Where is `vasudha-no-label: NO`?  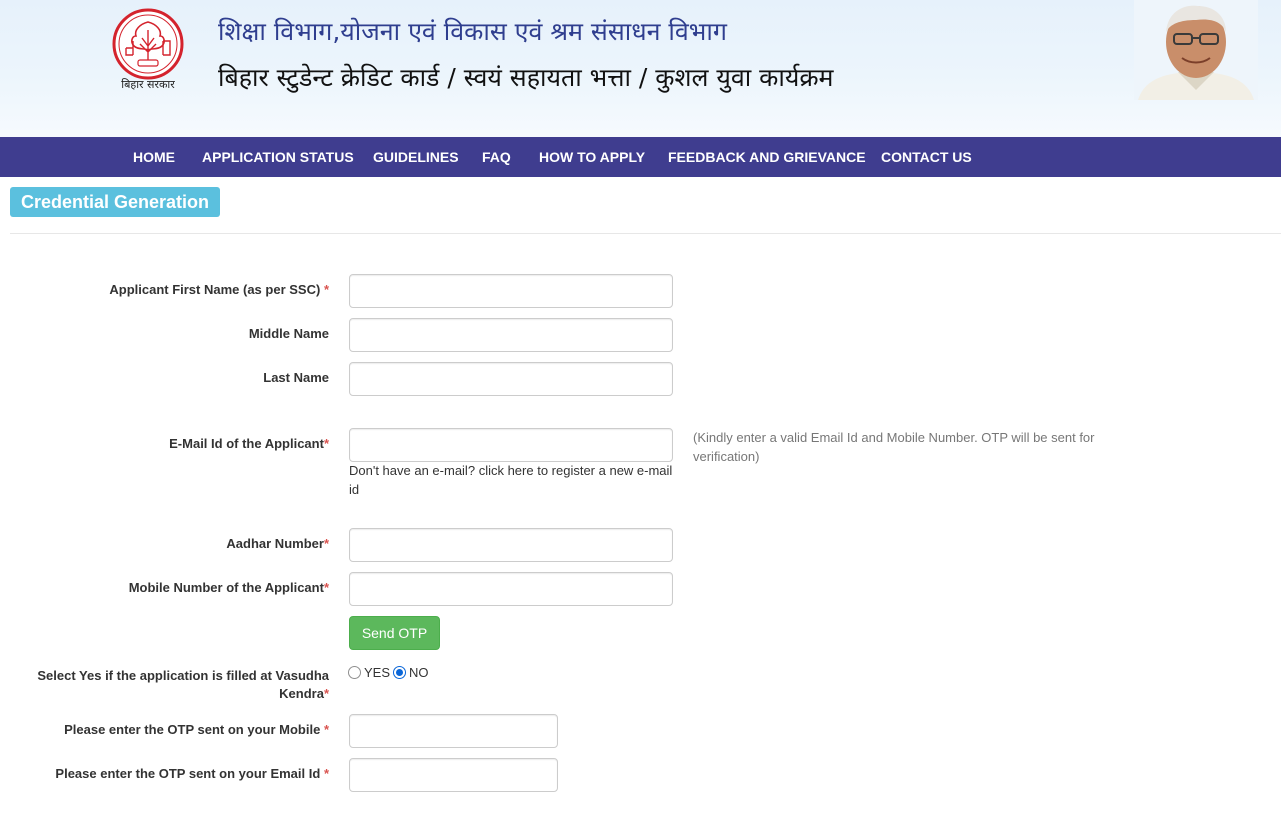
vasudha-no-label: NO is located at coordinates (419, 672).